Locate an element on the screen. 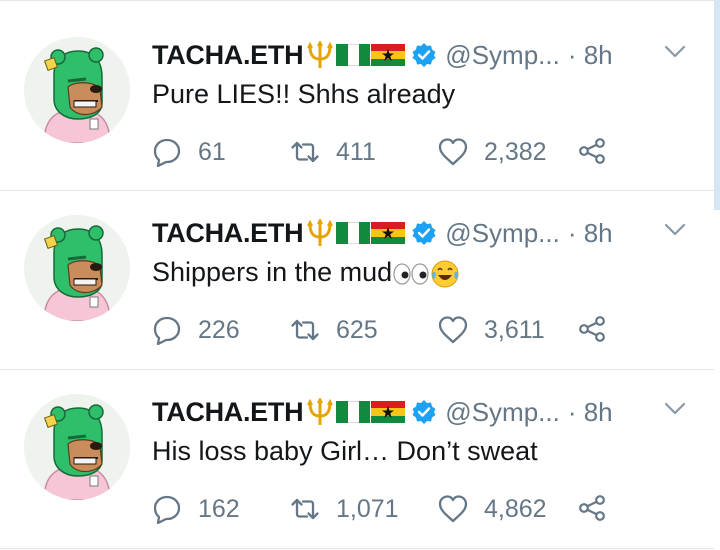 This screenshot has height=550, width=720. like-button: 3,611 is located at coordinates (491, 330).